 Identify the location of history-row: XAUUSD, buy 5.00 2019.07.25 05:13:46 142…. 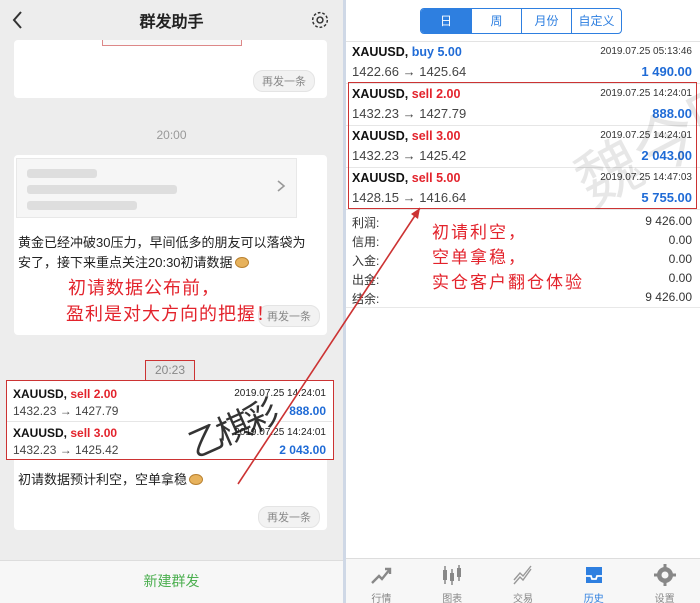
(523, 63).